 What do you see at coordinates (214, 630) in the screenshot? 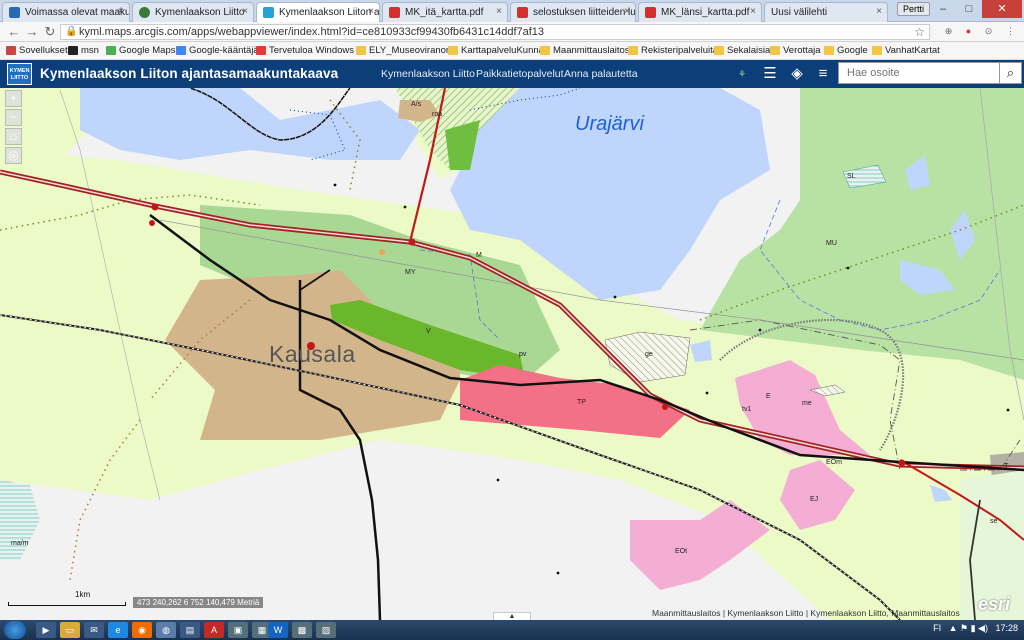
I see `pdf-reader-icon: A` at bounding box center [214, 630].